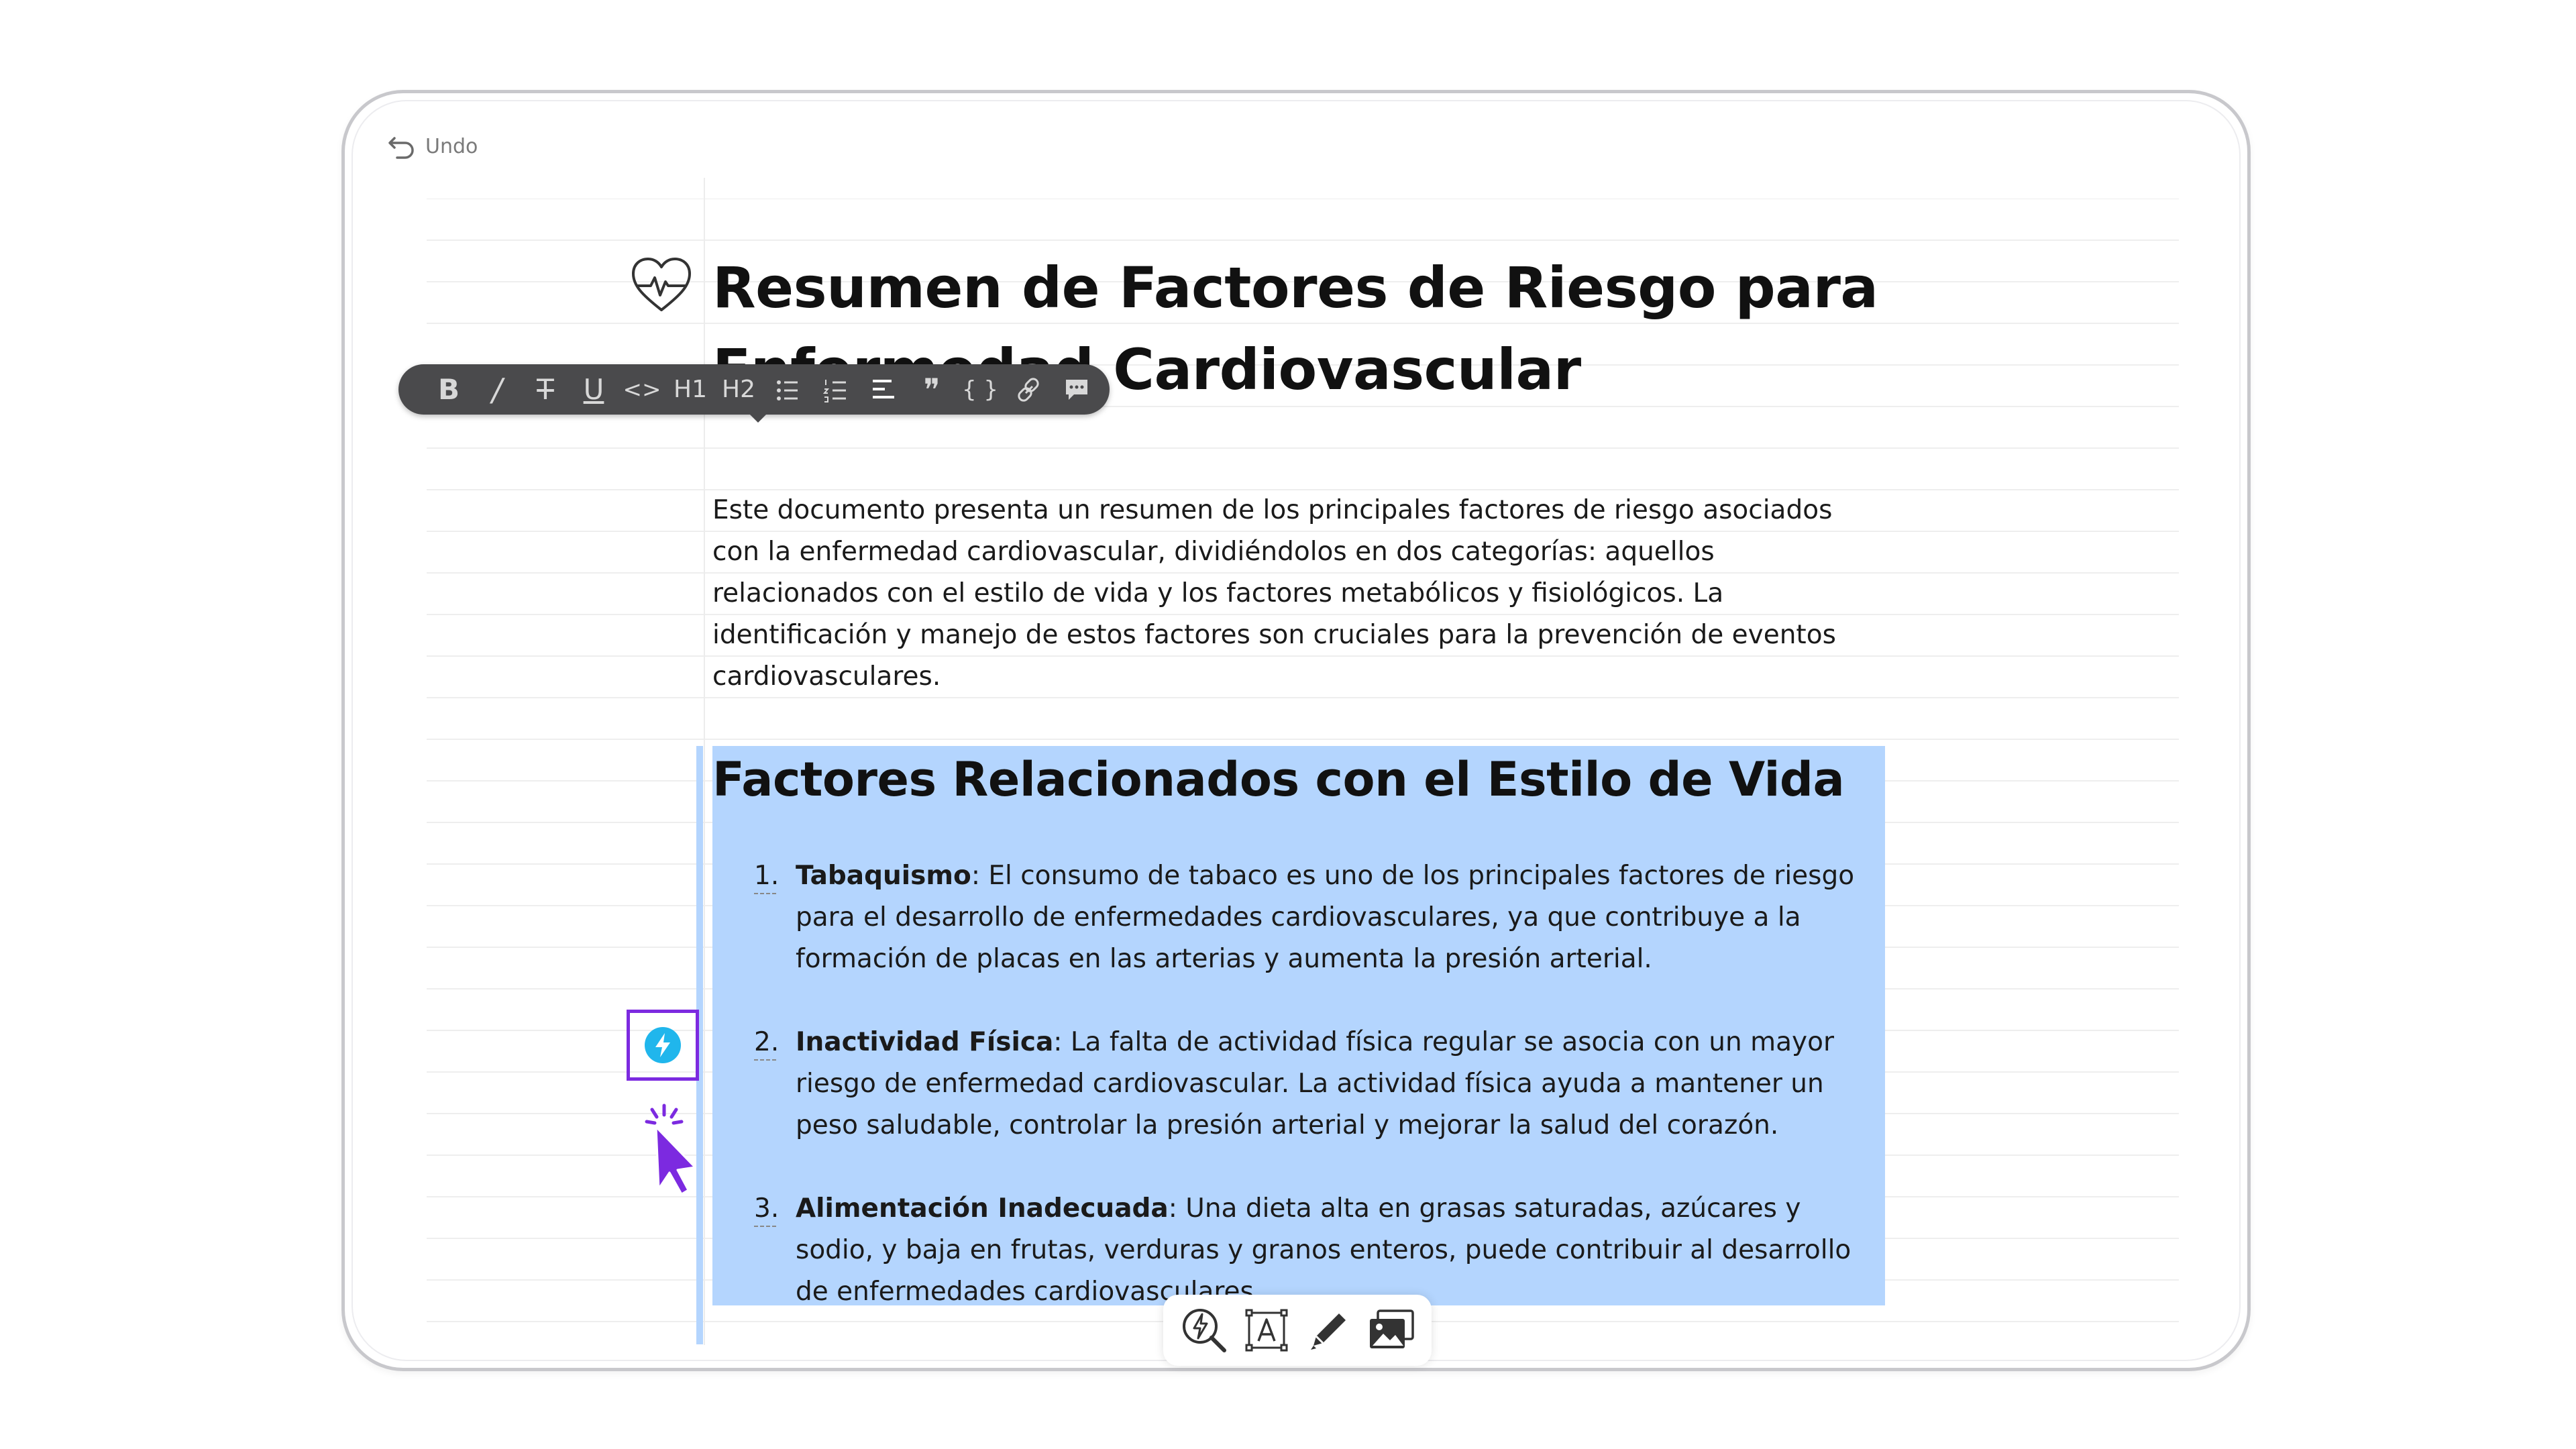 This screenshot has height=1449, width=2576. What do you see at coordinates (883, 876) in the screenshot?
I see `list-item-term: Tabaquismo` at bounding box center [883, 876].